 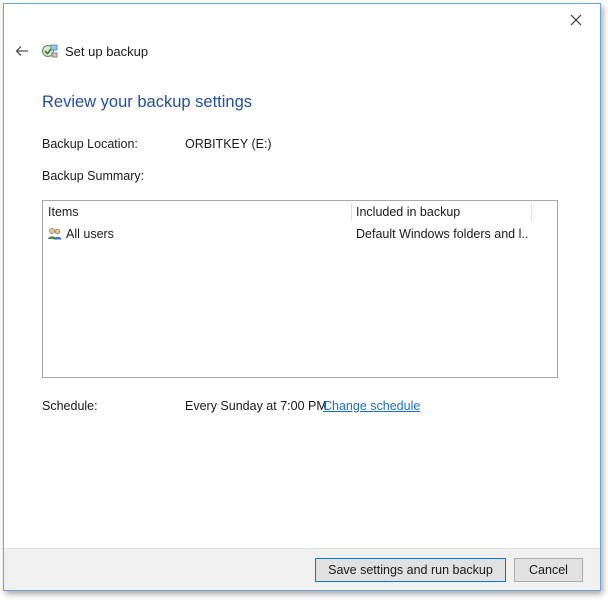 What do you see at coordinates (93, 176) in the screenshot?
I see `backup-summary-label: Backup Summary:` at bounding box center [93, 176].